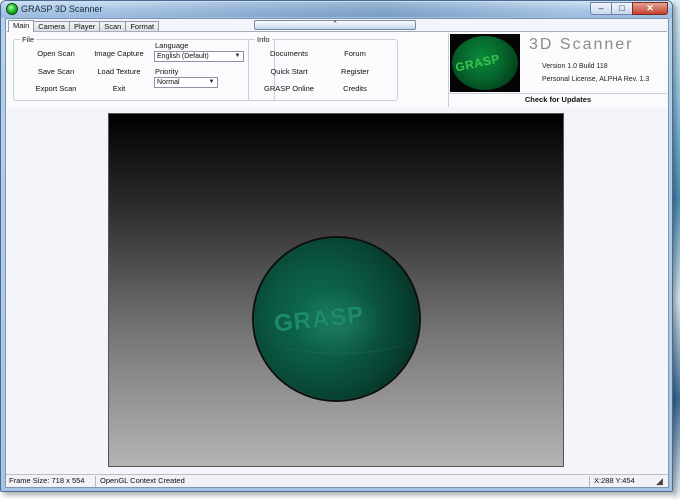  What do you see at coordinates (119, 53) in the screenshot?
I see `image-capture-button: Image Capture` at bounding box center [119, 53].